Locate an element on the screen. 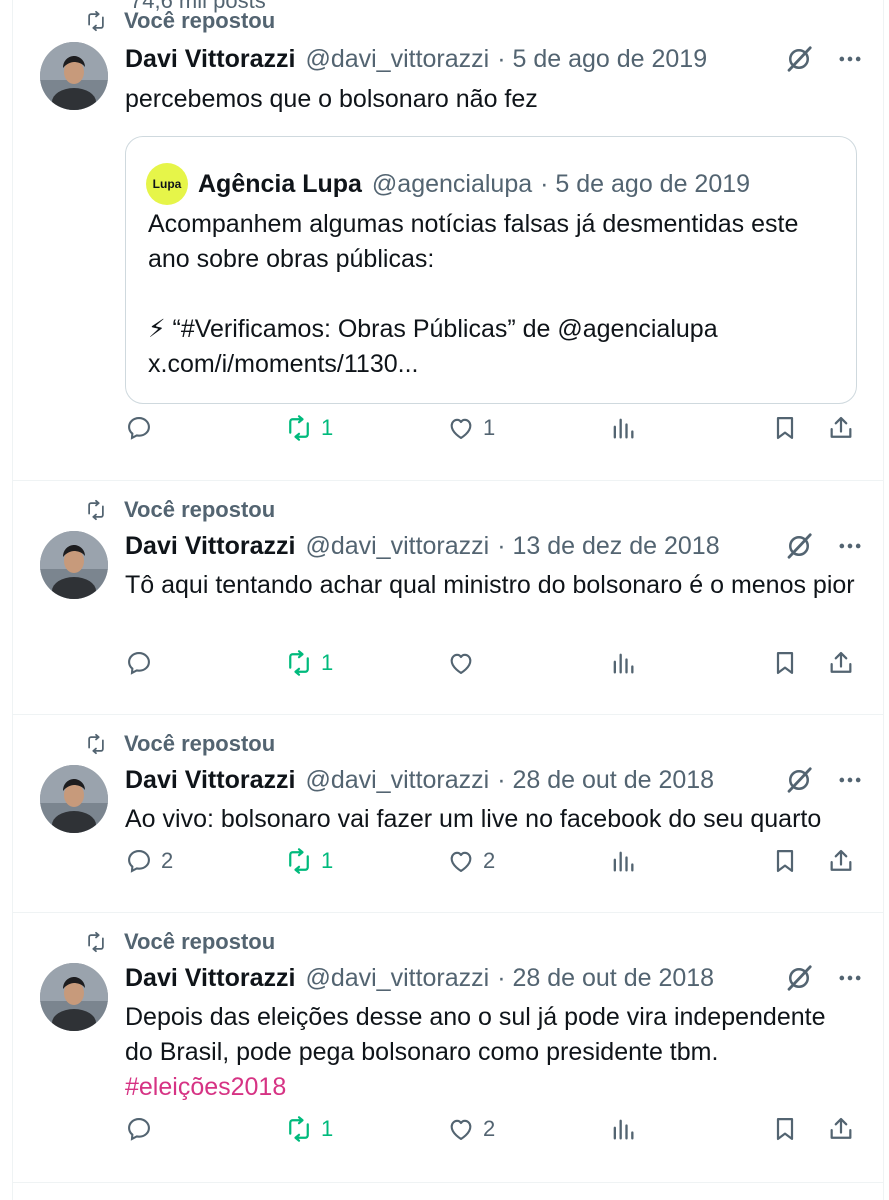 This screenshot has width=889, height=1200. reply-count: 2 is located at coordinates (167, 860).